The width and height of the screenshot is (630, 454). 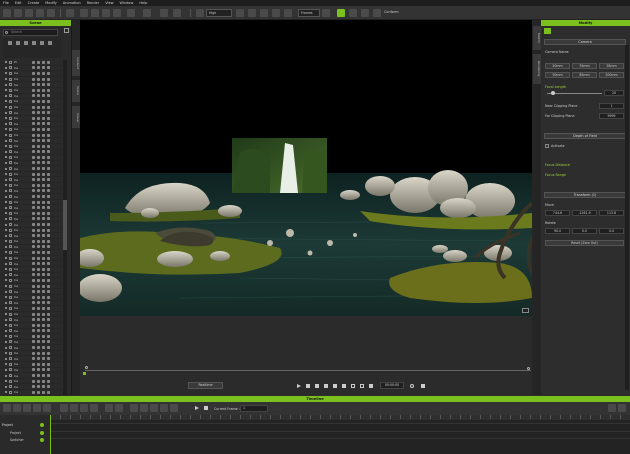 What do you see at coordinates (51, 13) in the screenshot?
I see `export-icon` at bounding box center [51, 13].